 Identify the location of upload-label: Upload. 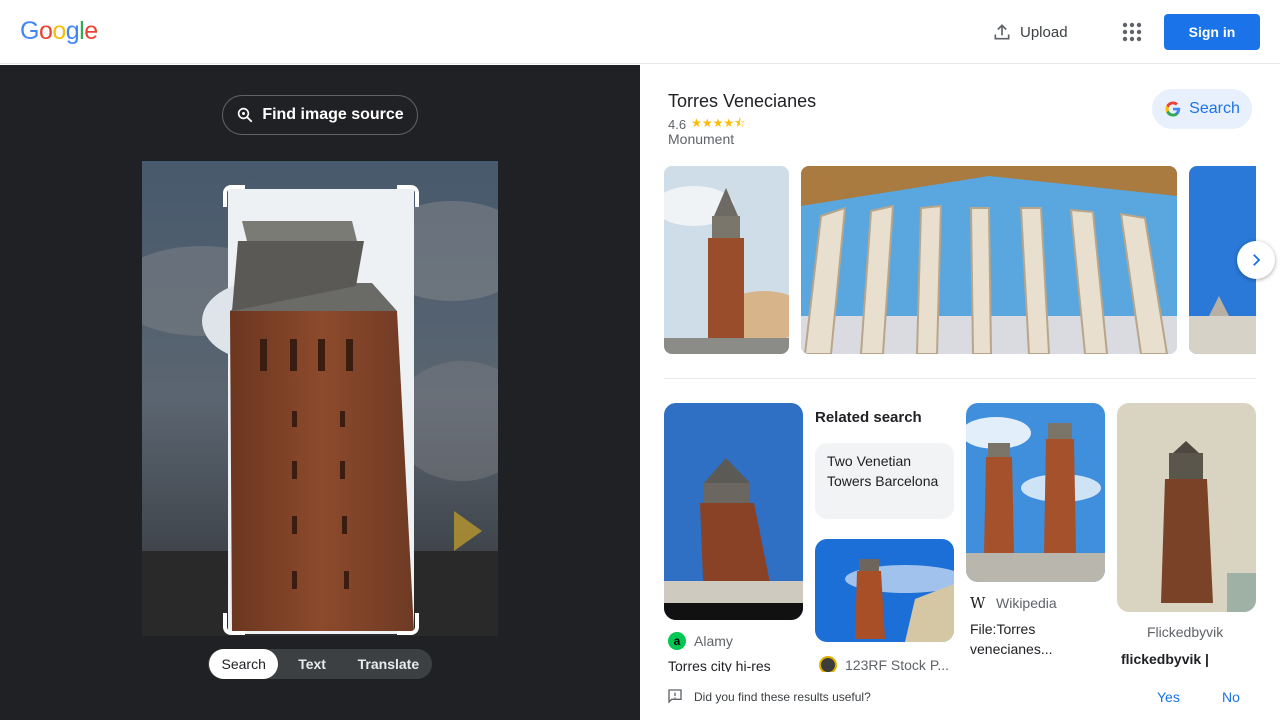
(1044, 32).